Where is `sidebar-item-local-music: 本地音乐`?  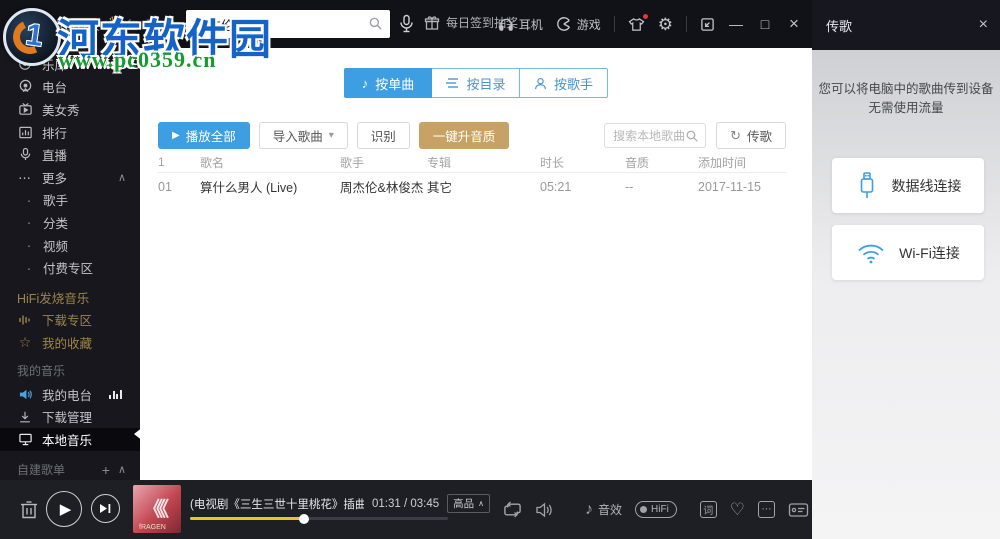 sidebar-item-local-music: 本地音乐 is located at coordinates (70, 439).